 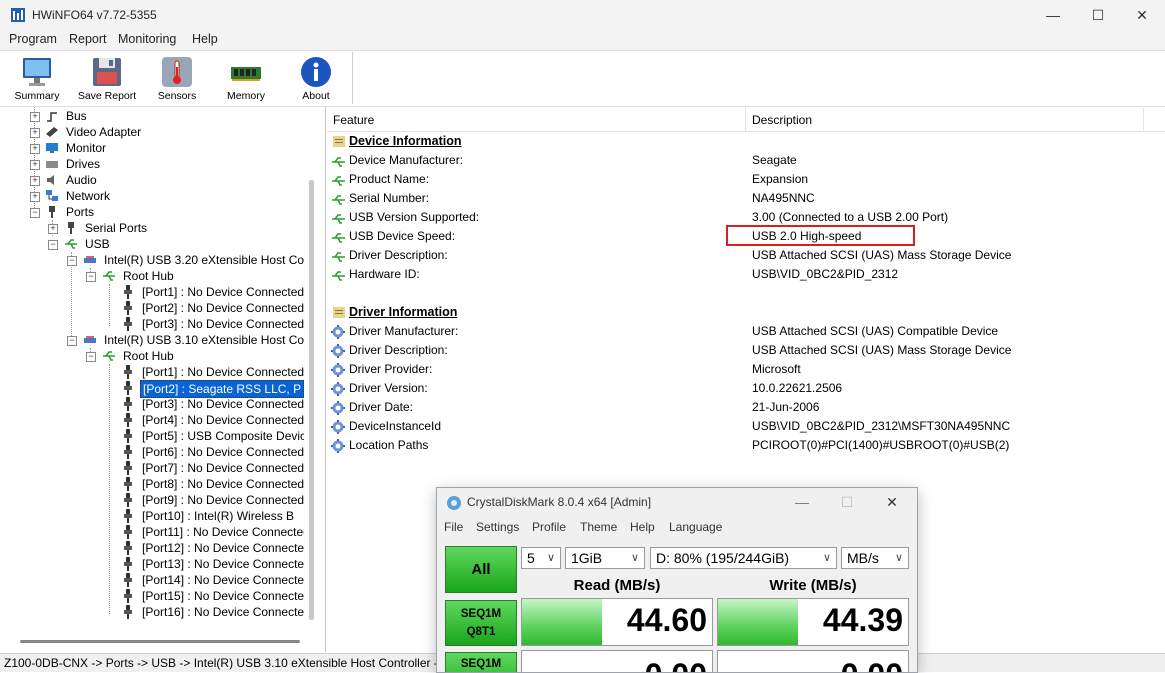 What do you see at coordinates (741, 407) in the screenshot?
I see `detail-row: Driver Date: 21-Jun-2006` at bounding box center [741, 407].